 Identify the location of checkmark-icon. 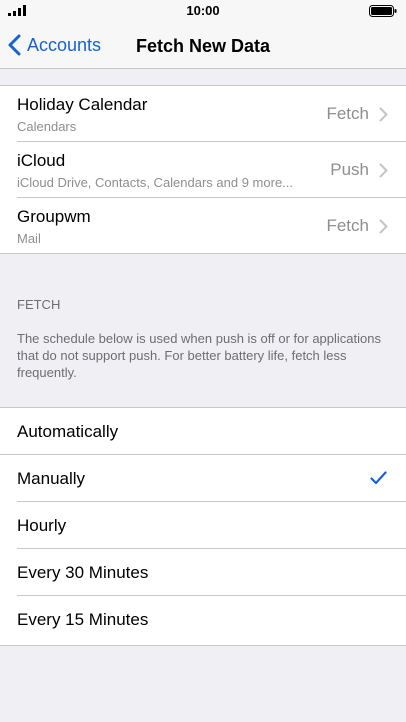
(378, 478).